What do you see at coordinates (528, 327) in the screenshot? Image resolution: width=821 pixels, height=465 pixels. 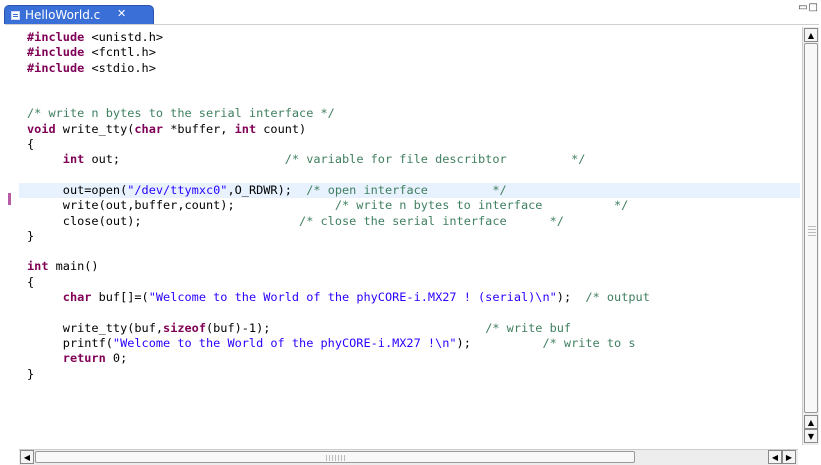 I see `code-comment: /* write buf` at bounding box center [528, 327].